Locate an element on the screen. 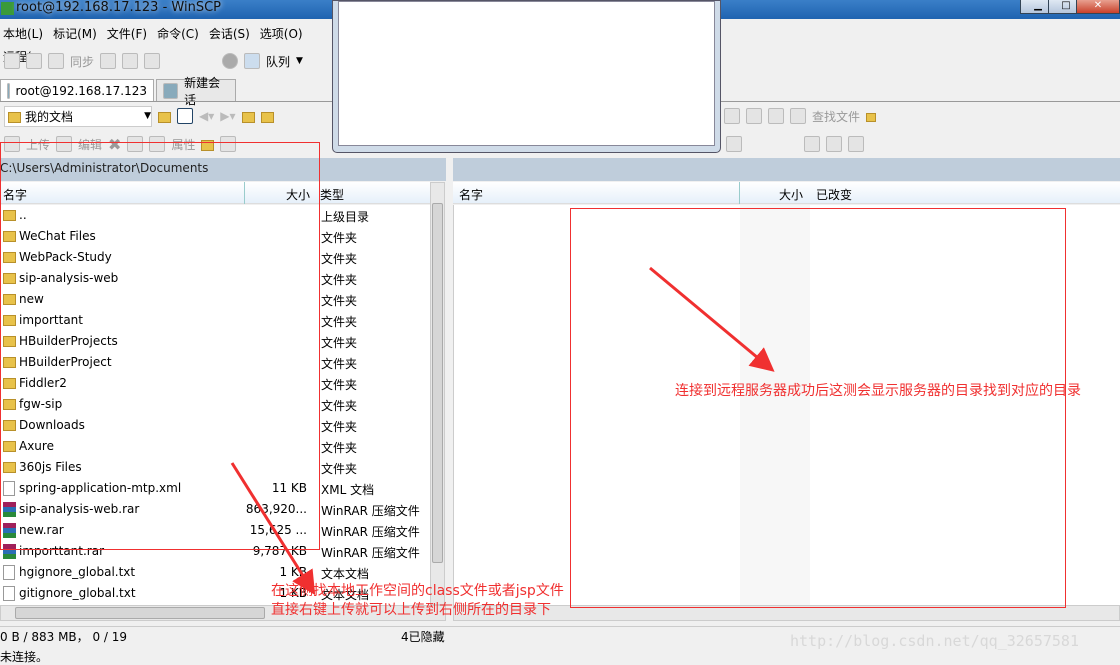 This screenshot has height=665, width=1120. left-annotation-line1: 在这侧找本地工作空间的class文件或者jsp文件 is located at coordinates (417, 591).